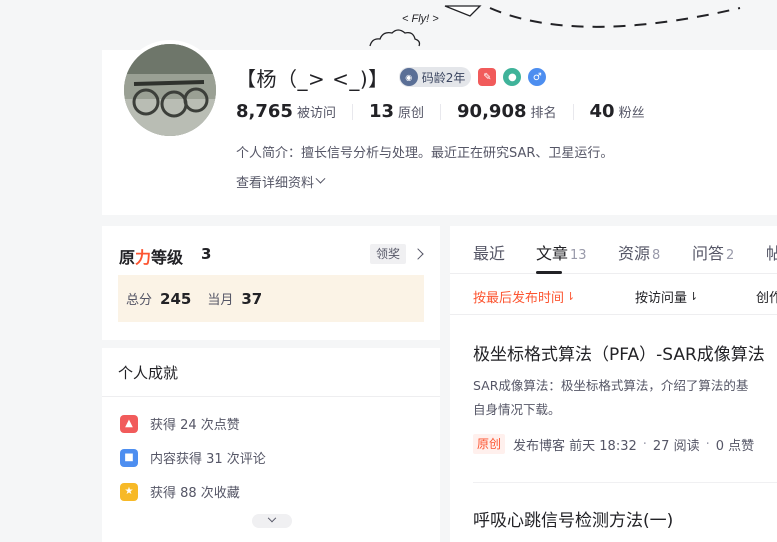 The width and height of the screenshot is (777, 542). I want to click on avatar, so click(170, 90).